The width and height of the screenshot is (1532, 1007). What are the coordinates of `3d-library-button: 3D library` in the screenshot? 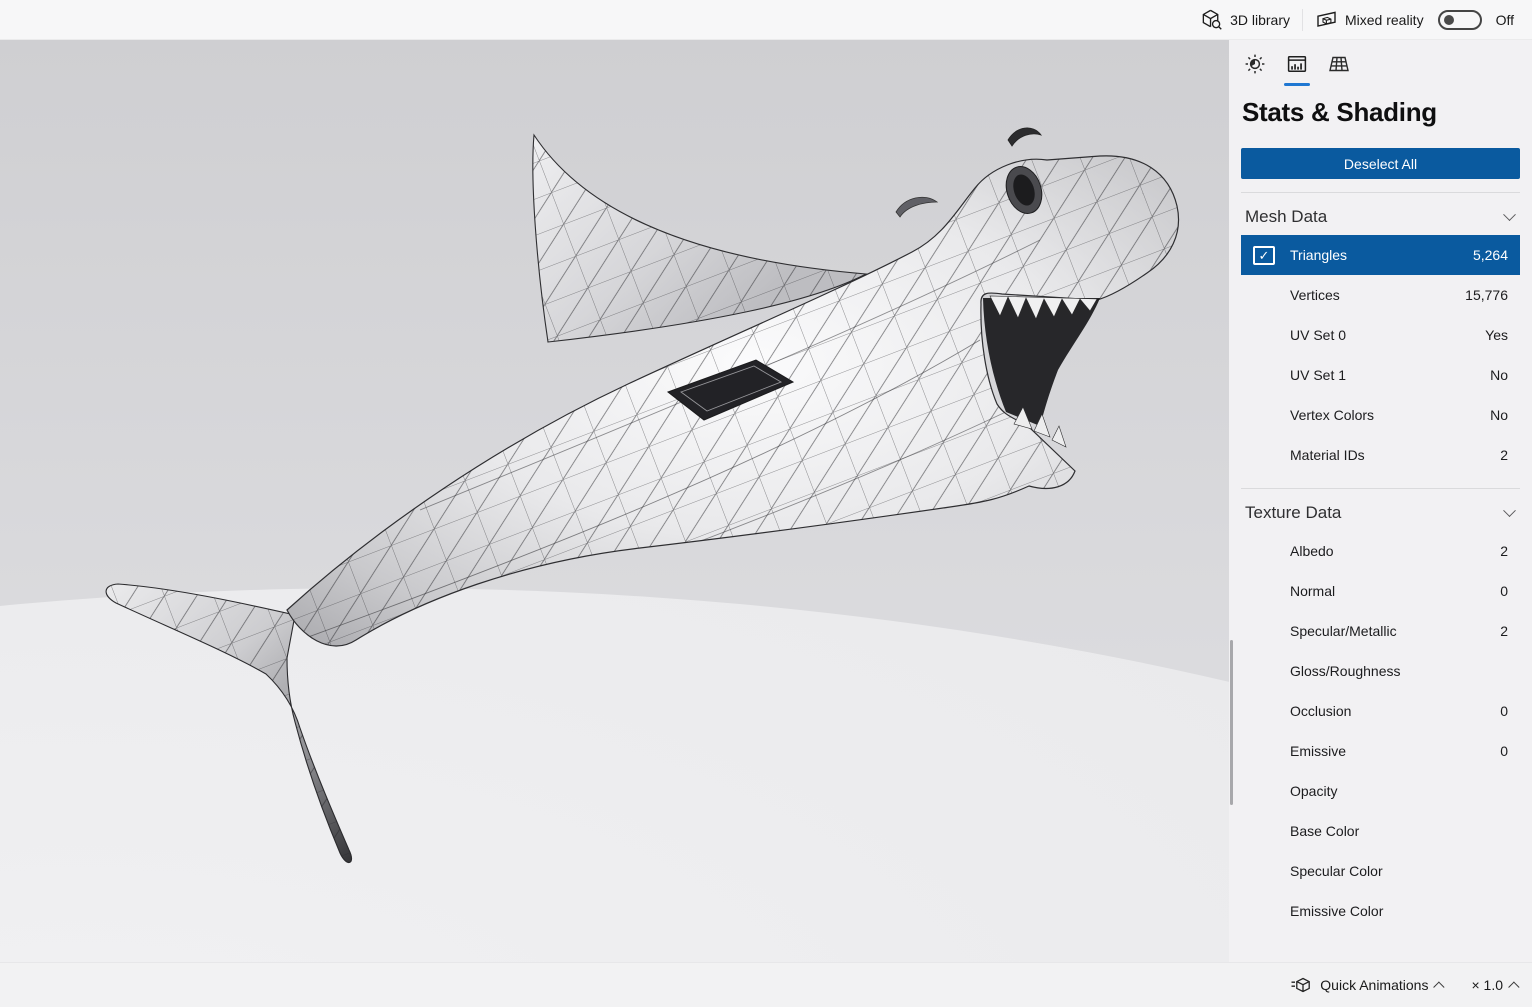 It's located at (1245, 19).